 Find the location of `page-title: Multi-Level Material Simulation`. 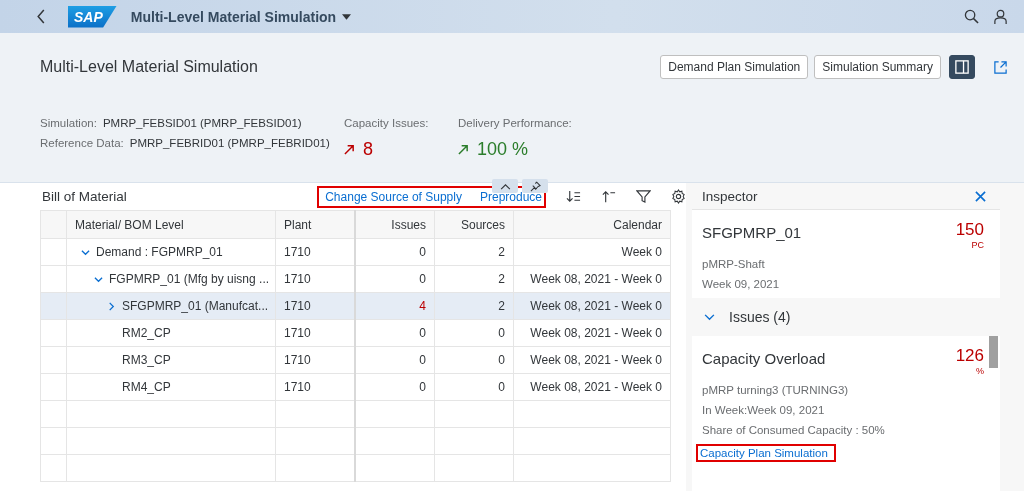

page-title: Multi-Level Material Simulation is located at coordinates (149, 67).